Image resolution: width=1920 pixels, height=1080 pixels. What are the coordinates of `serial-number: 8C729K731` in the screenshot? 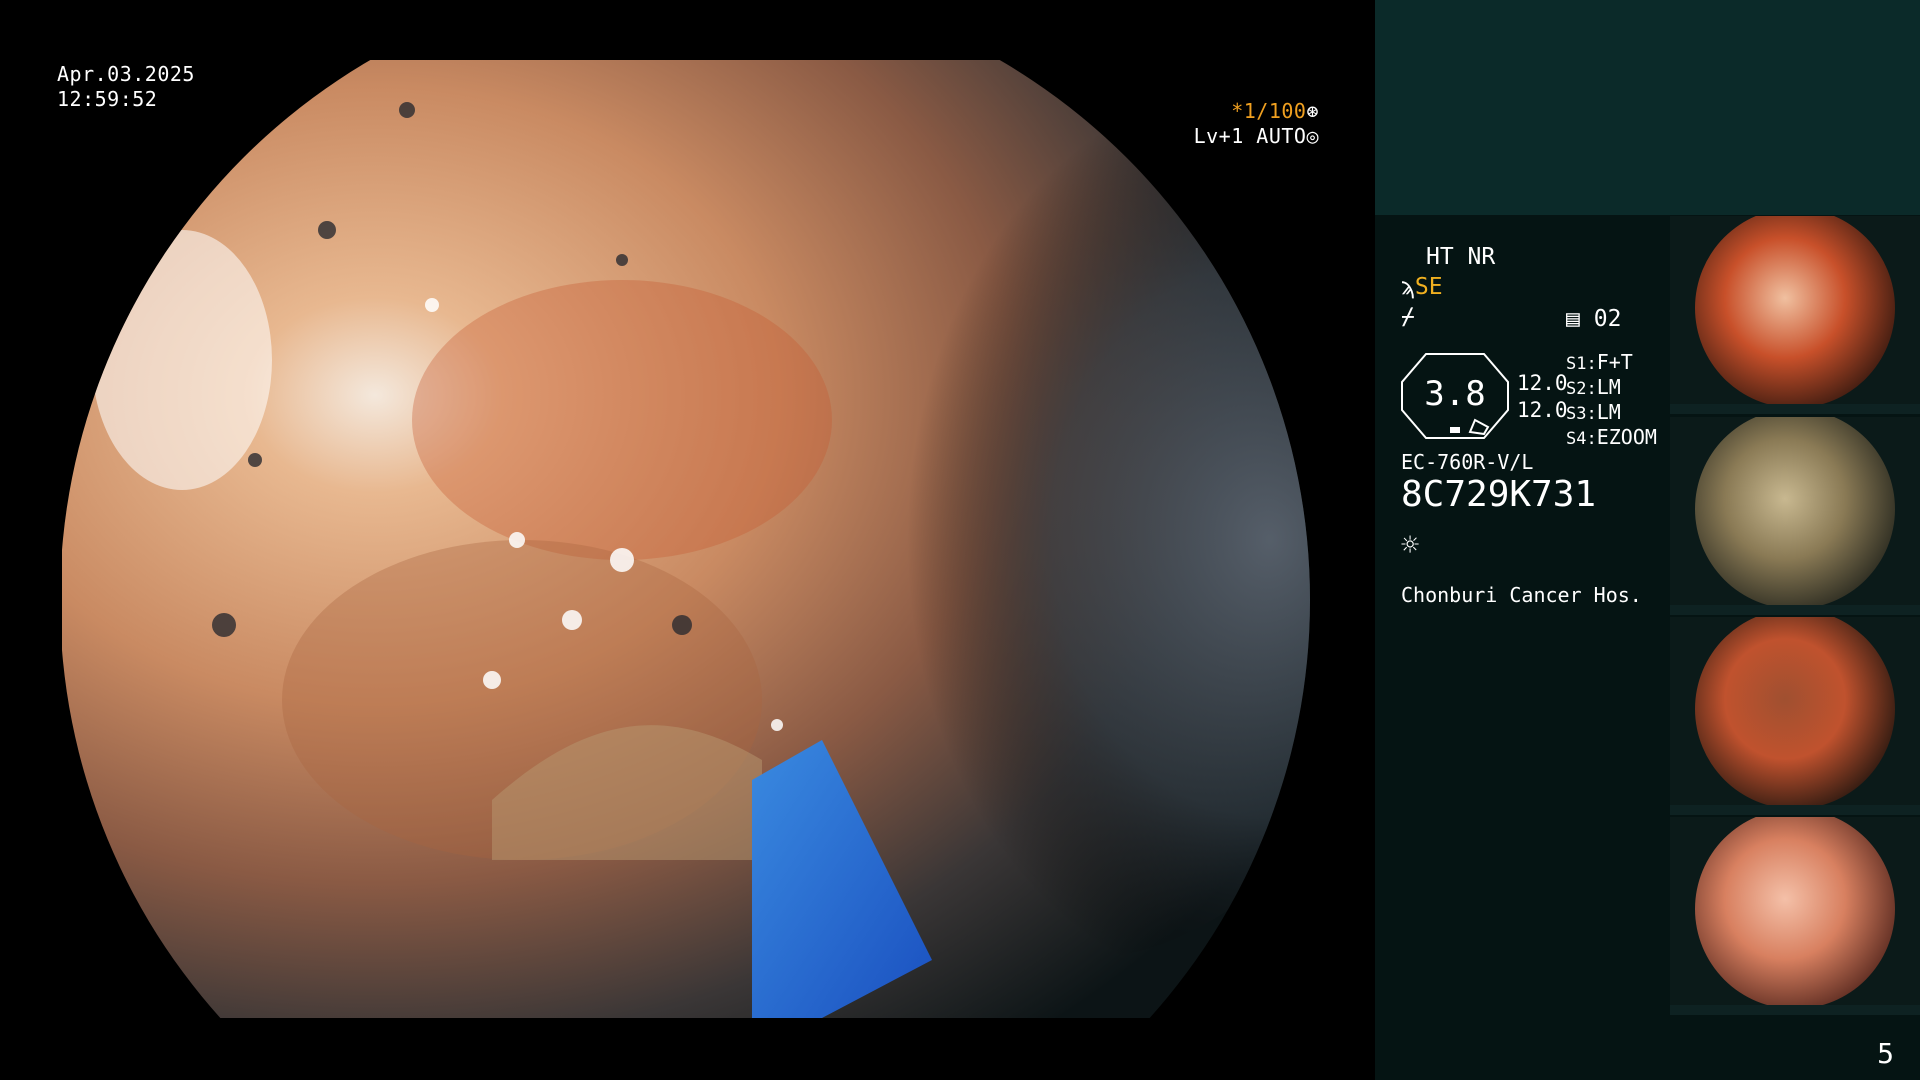 It's located at (1499, 494).